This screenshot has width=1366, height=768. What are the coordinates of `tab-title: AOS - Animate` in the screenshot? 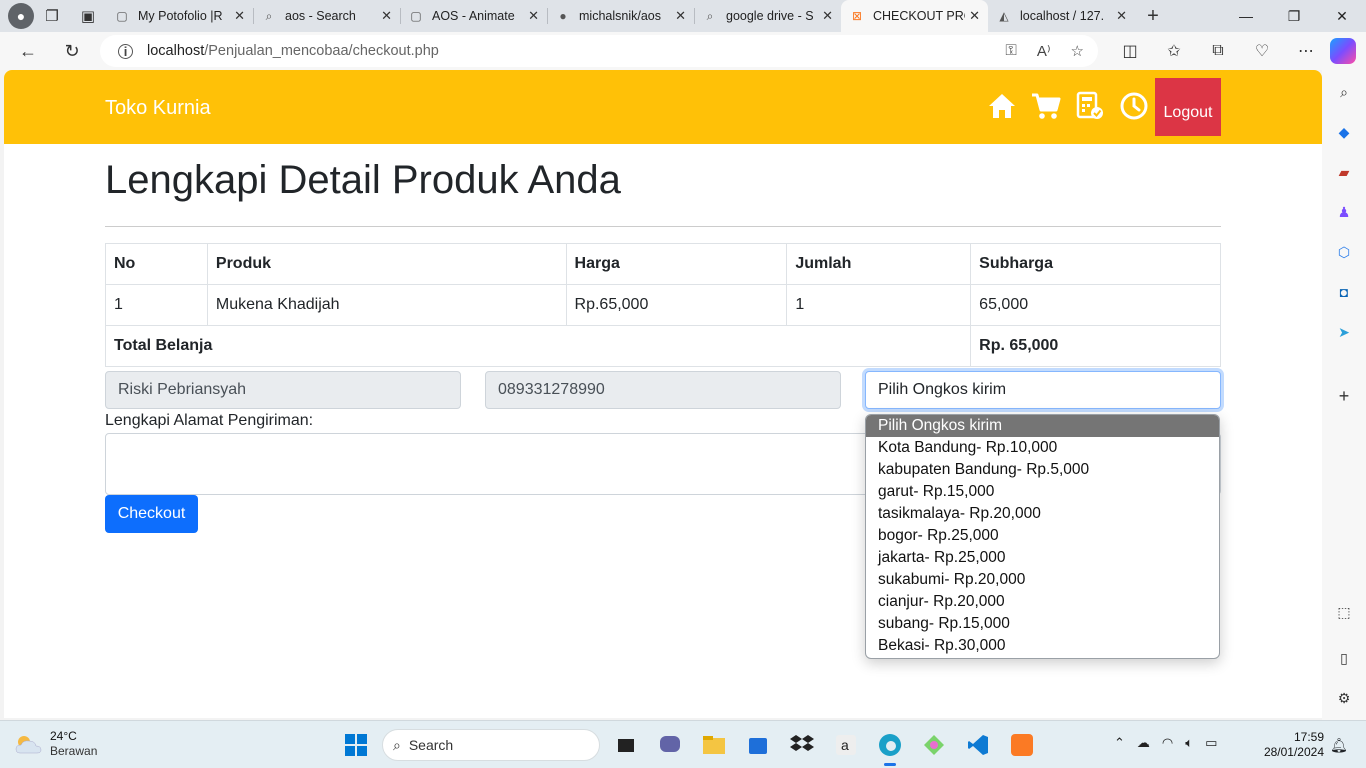 It's located at (473, 16).